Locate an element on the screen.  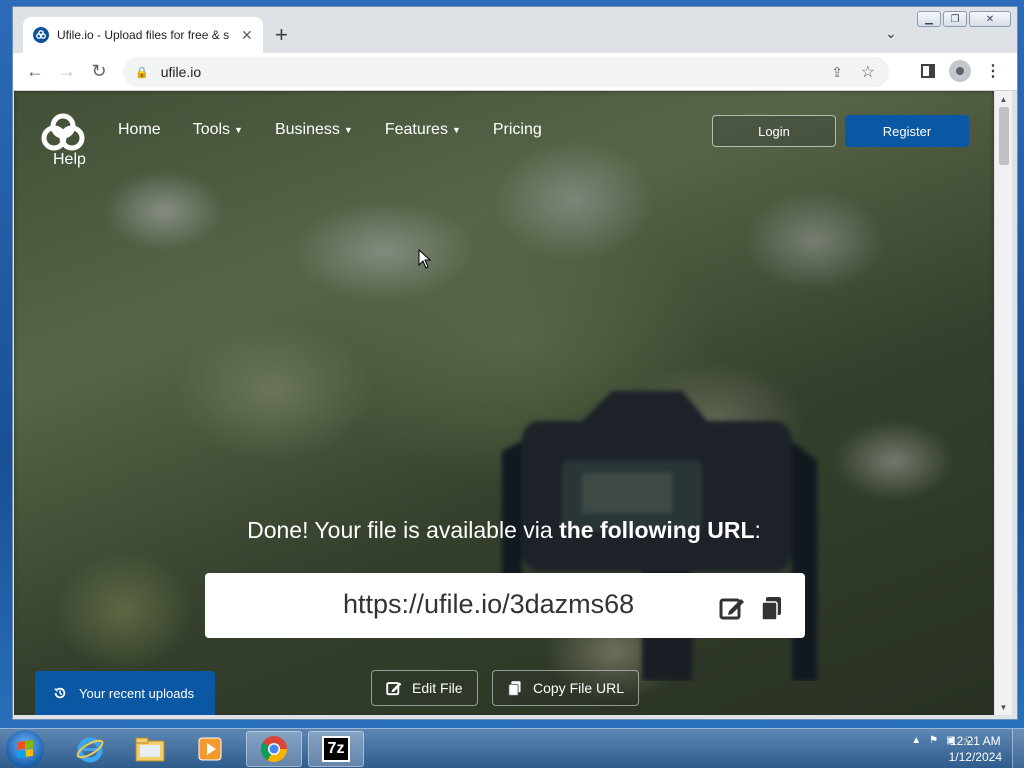
show-hidden-icons-icon: ▲ is located at coordinates (916, 740).